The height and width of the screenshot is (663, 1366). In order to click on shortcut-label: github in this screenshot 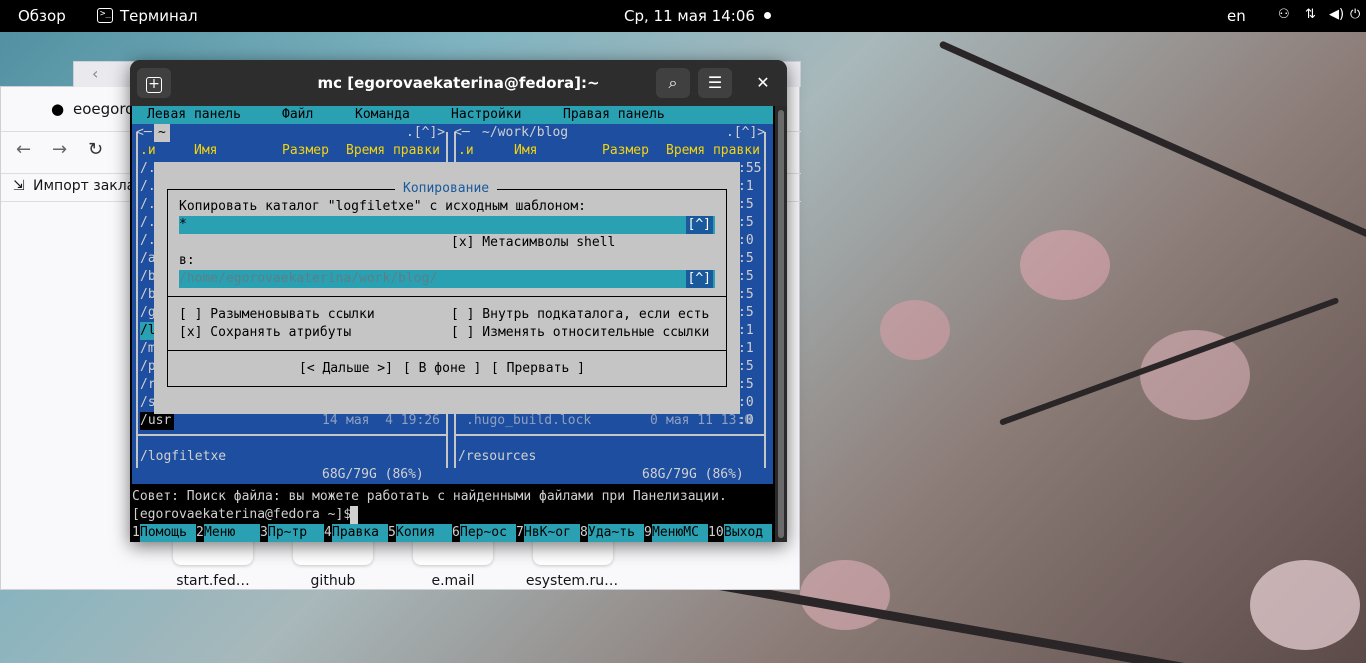, I will do `click(333, 581)`.